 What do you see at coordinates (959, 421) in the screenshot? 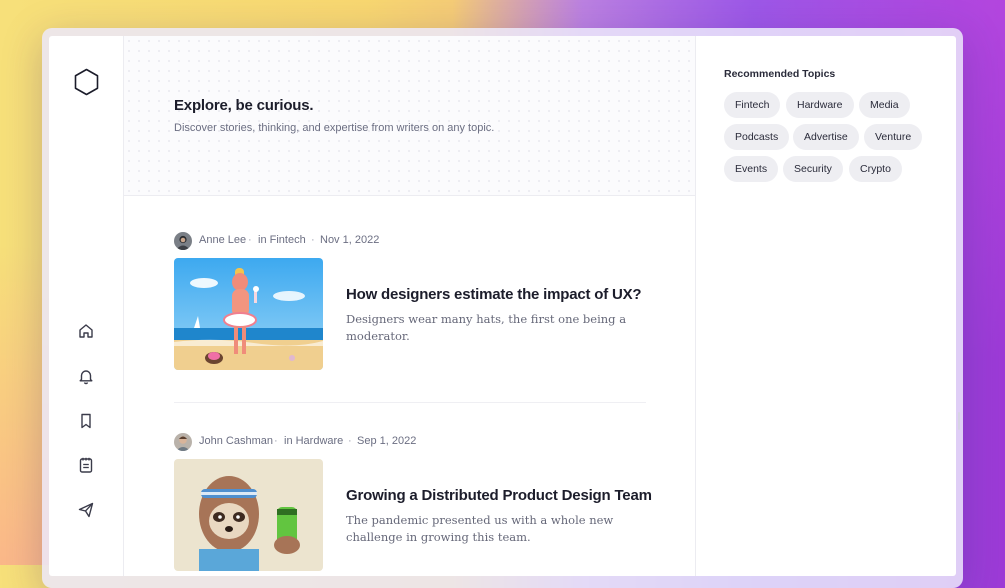
I see `scrollbar` at bounding box center [959, 421].